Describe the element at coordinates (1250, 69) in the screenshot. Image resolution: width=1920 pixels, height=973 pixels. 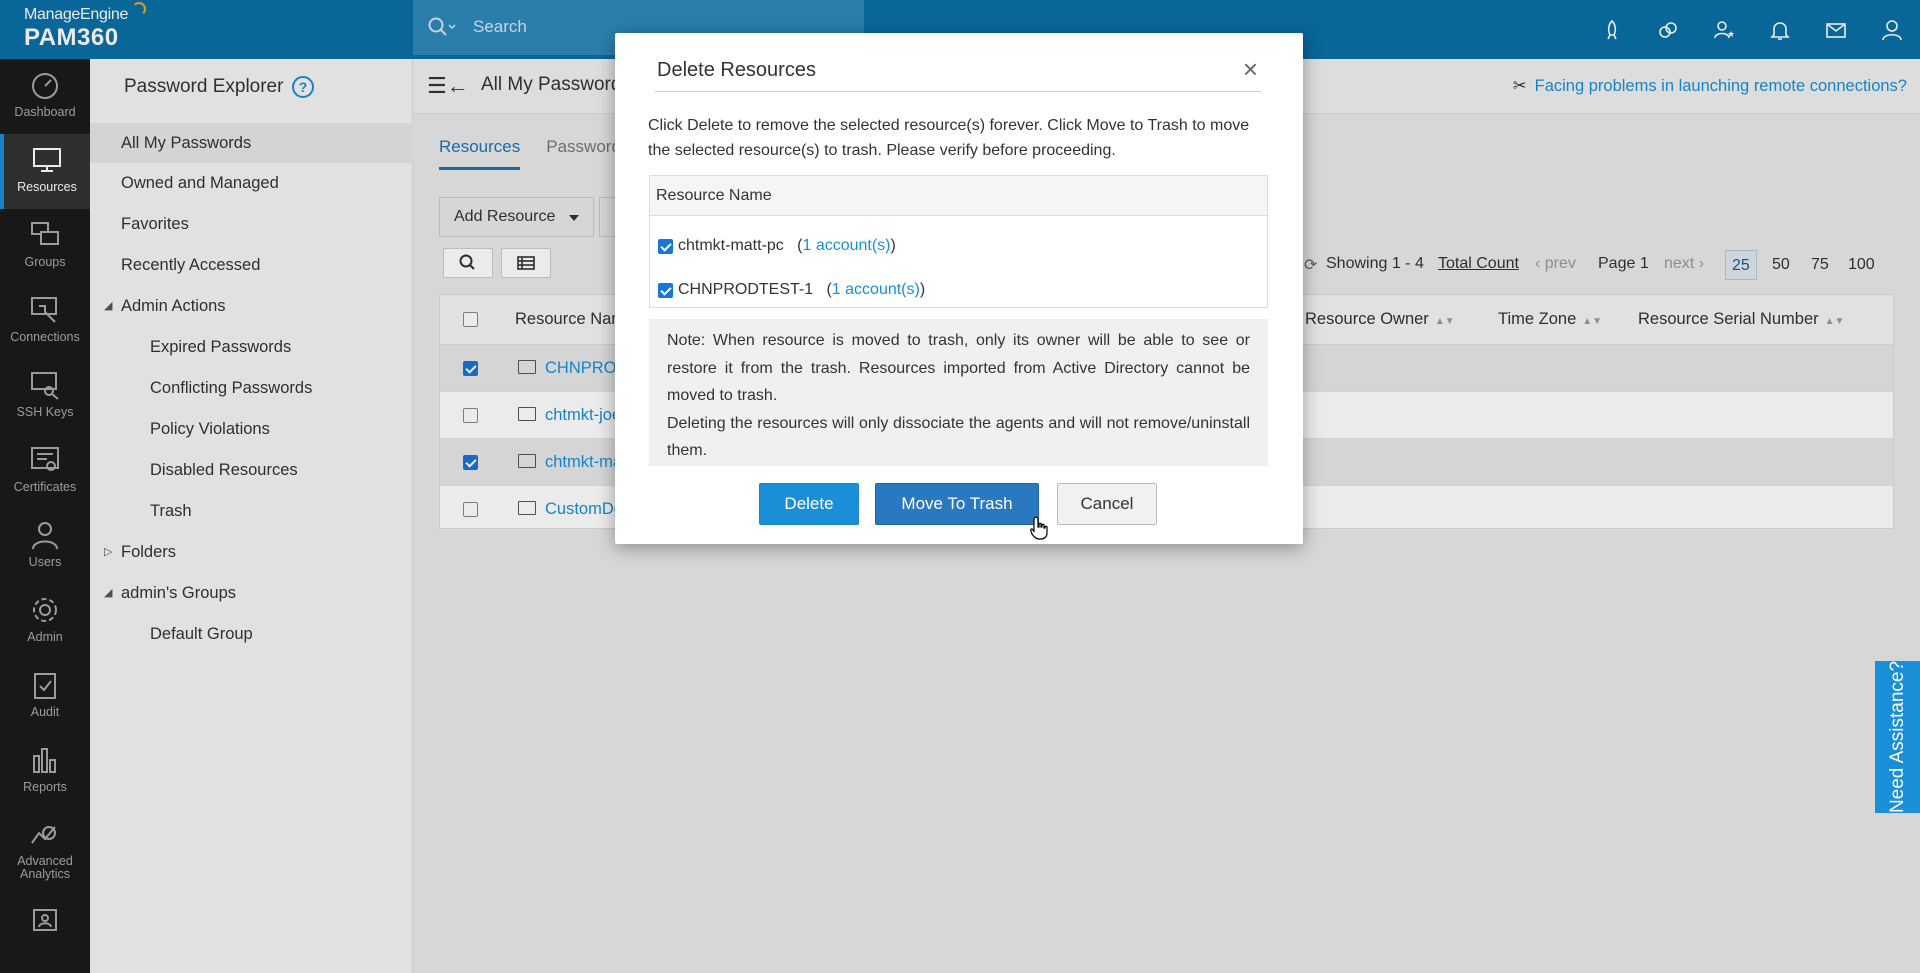
I see `close-icon: ×` at that location.